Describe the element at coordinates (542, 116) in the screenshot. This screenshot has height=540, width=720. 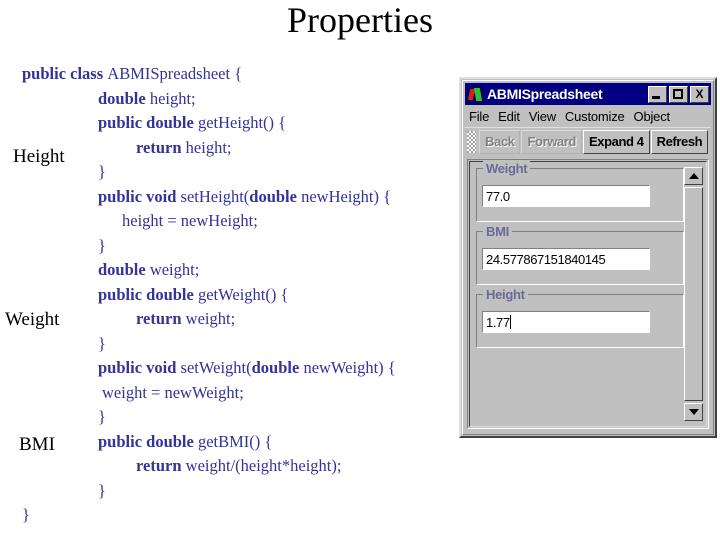
I see `menu-item-view: View` at that location.